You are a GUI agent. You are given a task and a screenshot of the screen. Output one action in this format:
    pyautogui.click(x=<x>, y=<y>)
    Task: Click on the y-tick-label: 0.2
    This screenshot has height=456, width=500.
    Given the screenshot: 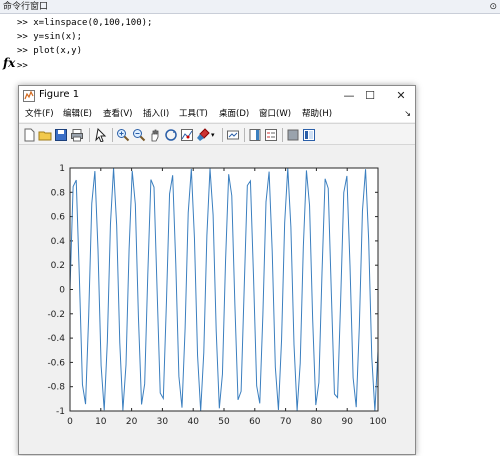 What is the action you would take?
    pyautogui.click(x=58, y=266)
    